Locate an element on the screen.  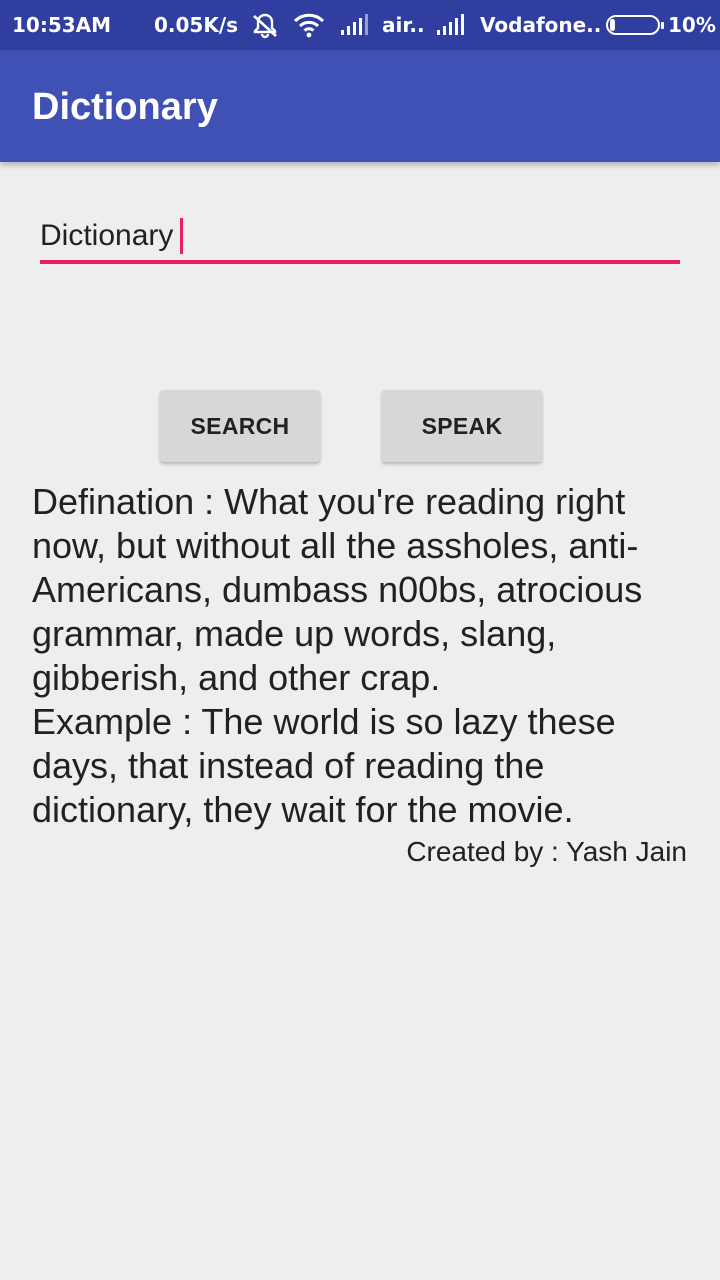
credit-text: Created by : Yash Jain is located at coordinates (546, 851).